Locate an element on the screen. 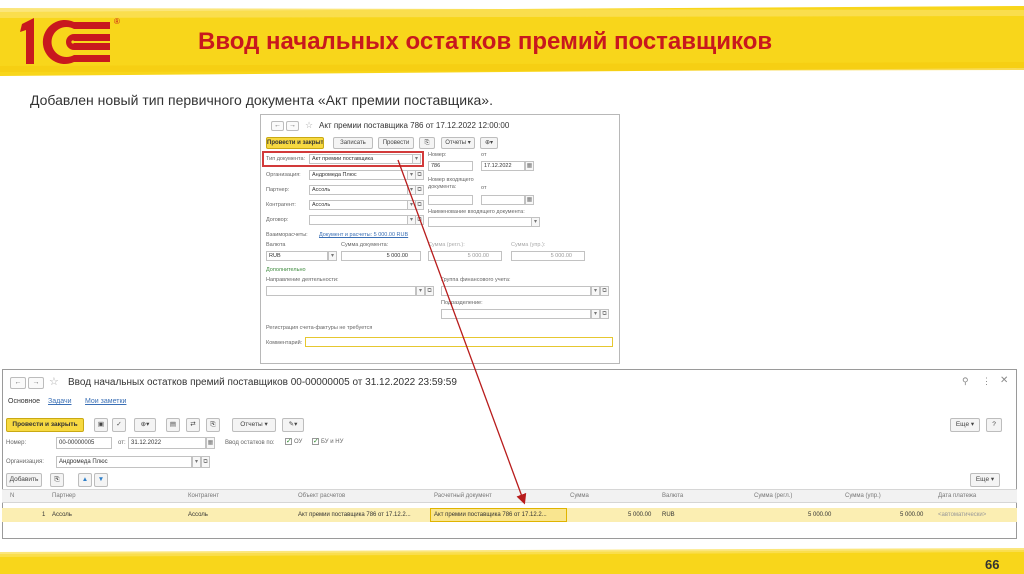 The width and height of the screenshot is (1024, 574). settlements-link: Документ и расчеты: 5 000.00 RUB is located at coordinates (363, 235).